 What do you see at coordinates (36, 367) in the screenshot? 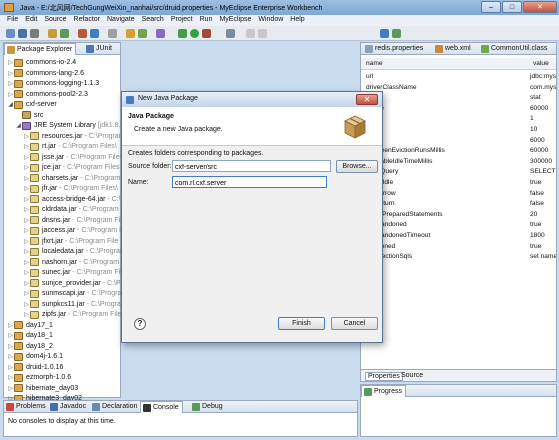
I see `tree-item: ▷ druid-1.0.16` at bounding box center [36, 367].